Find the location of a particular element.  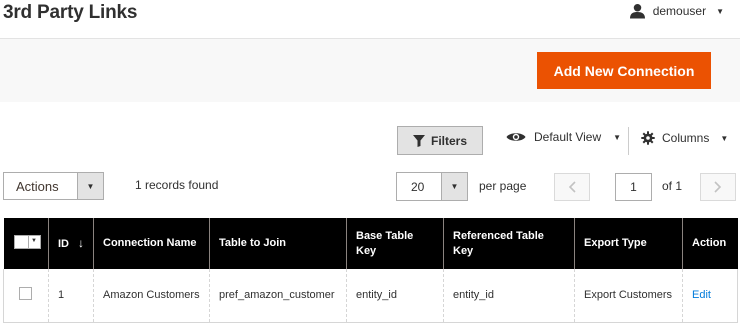

total-pages: of 1 is located at coordinates (672, 186).